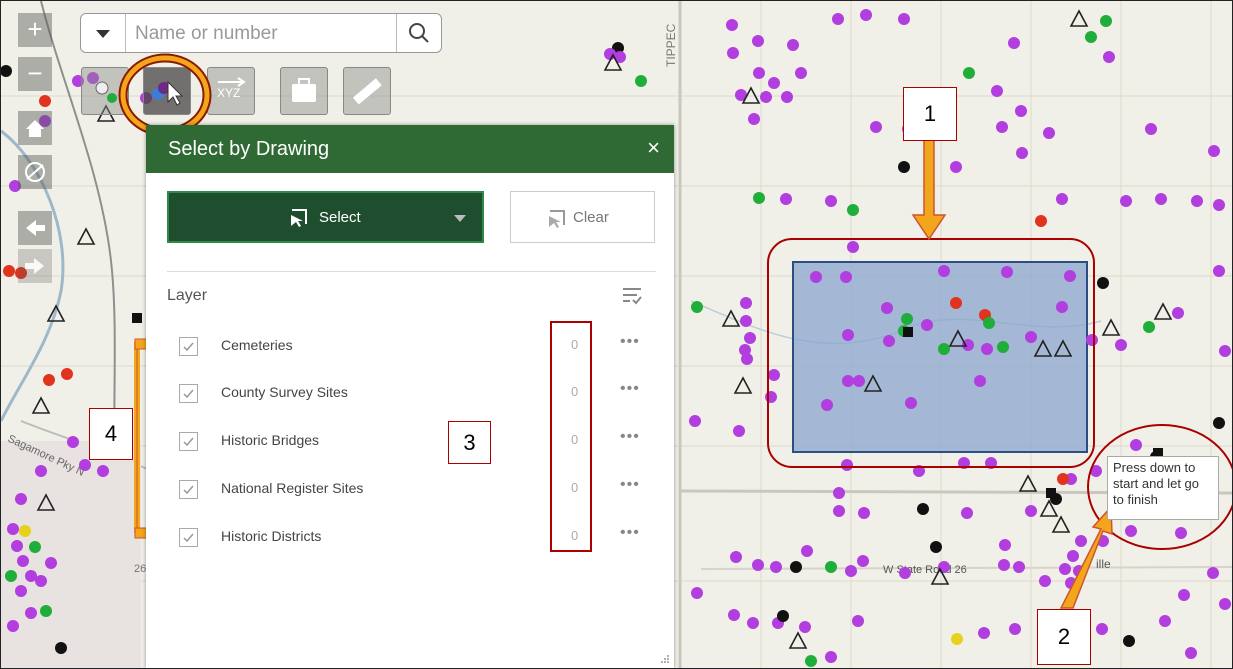 Image resolution: width=1233 pixels, height=669 pixels. Describe the element at coordinates (299, 218) in the screenshot. I see `select-polygon-icon` at that location.